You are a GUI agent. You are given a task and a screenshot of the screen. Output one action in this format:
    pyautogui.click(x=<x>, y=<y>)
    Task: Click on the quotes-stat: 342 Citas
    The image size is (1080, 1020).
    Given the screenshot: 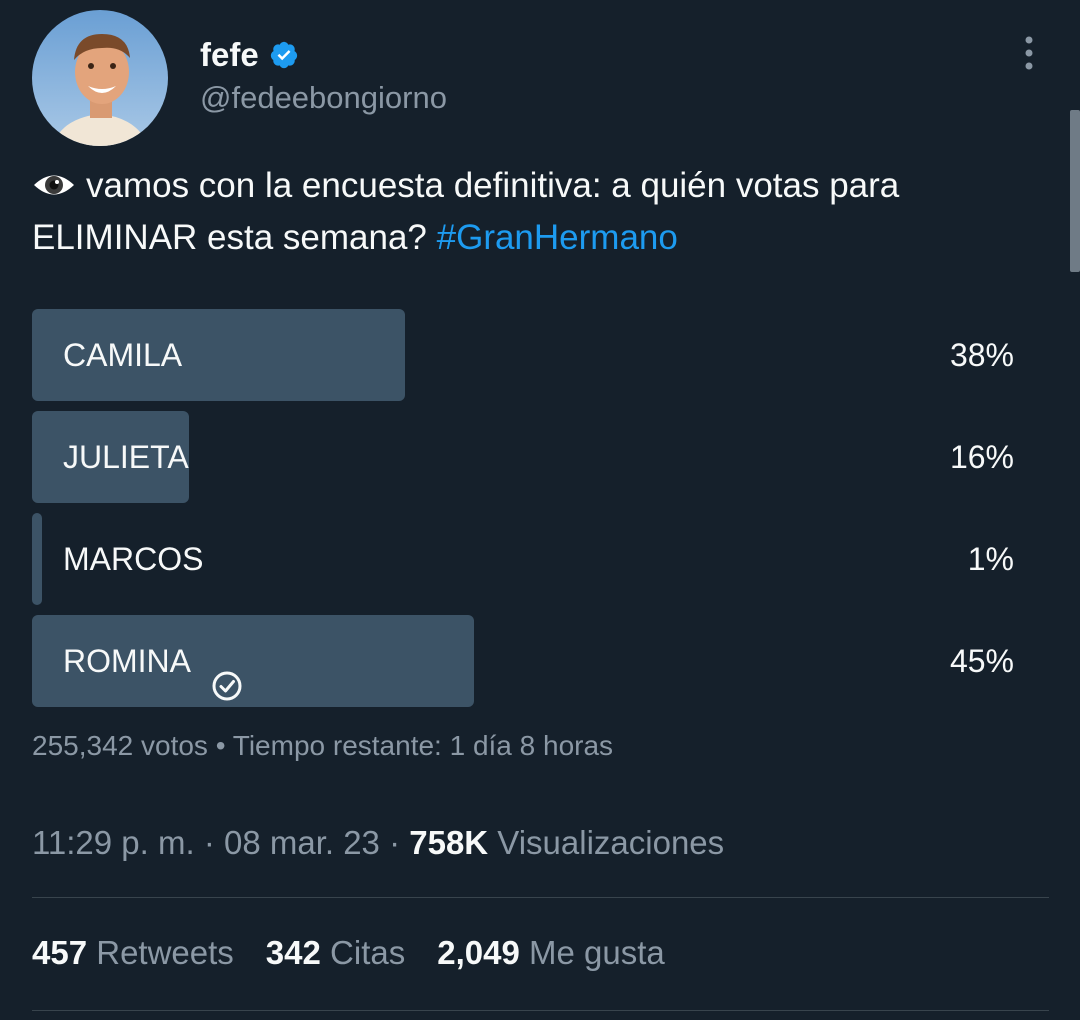 What is the action you would take?
    pyautogui.click(x=335, y=953)
    